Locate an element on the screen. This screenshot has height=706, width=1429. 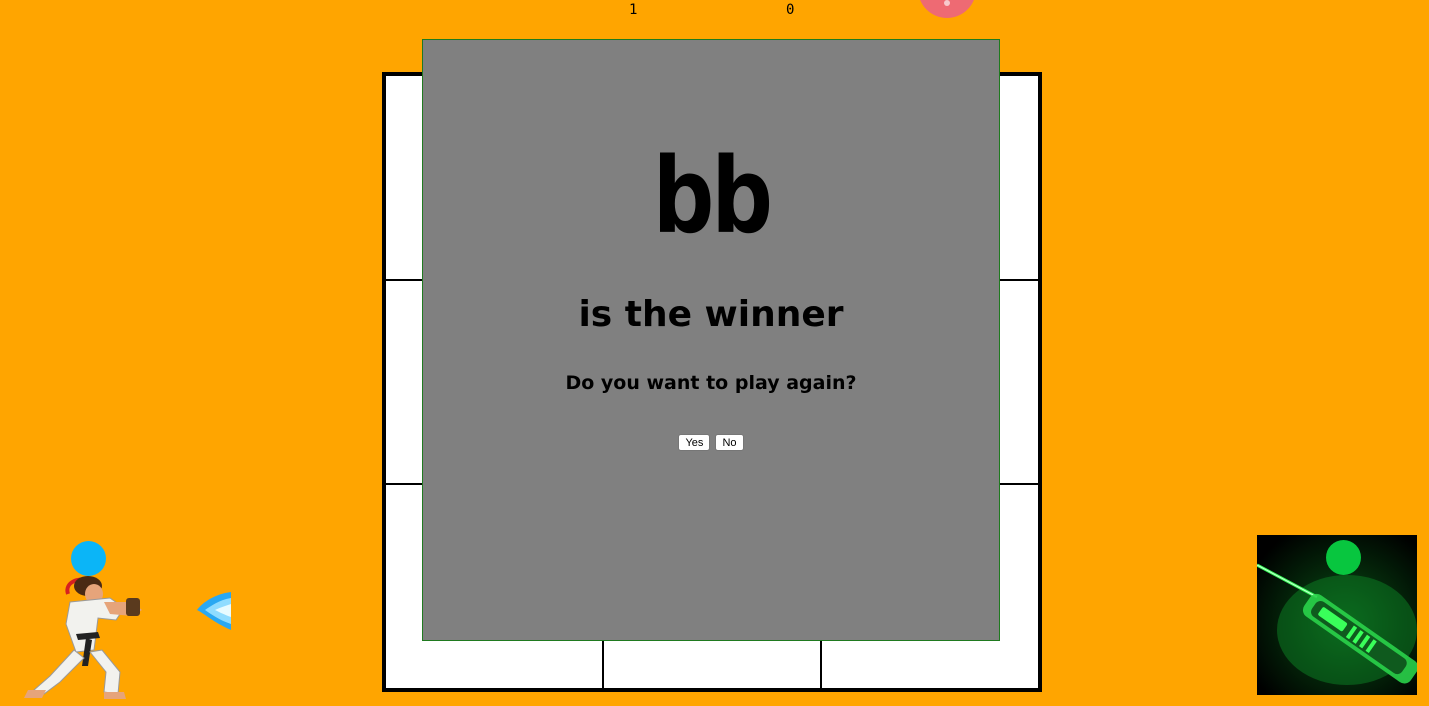
modal-buttons: Yes No is located at coordinates (711, 442).